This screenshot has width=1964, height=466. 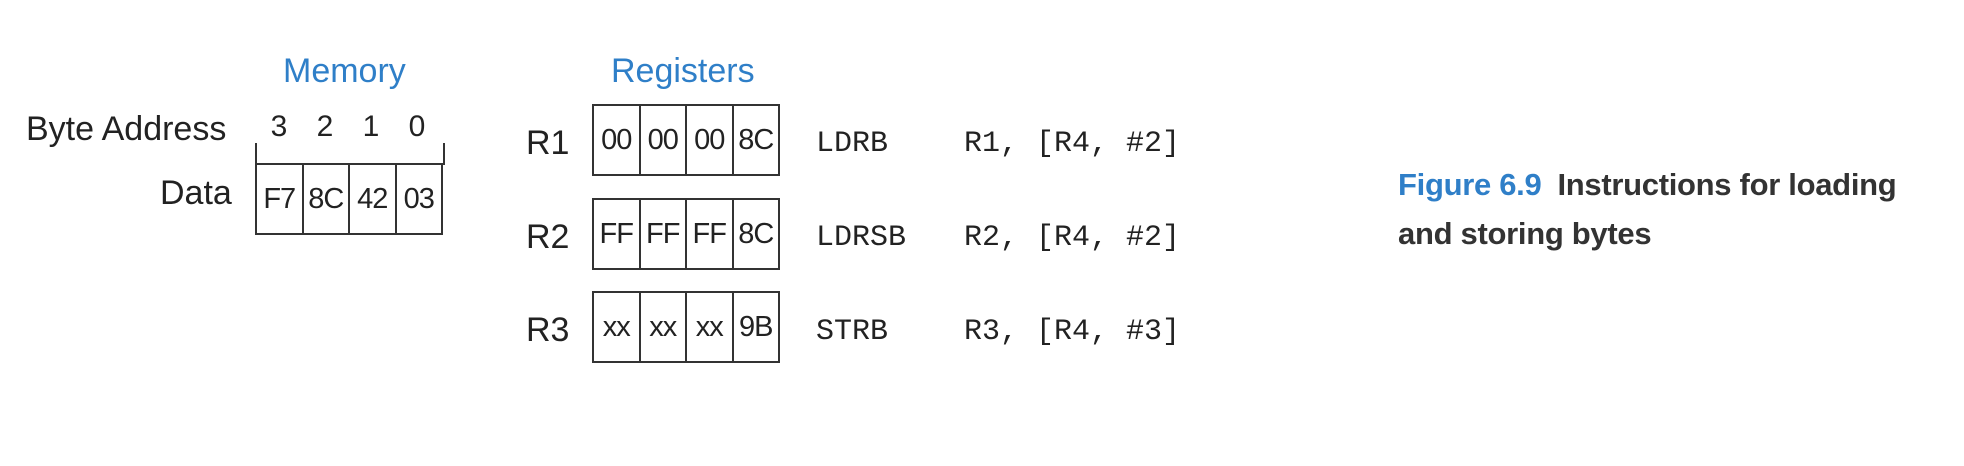 I want to click on address-digit: 1, so click(x=371, y=126).